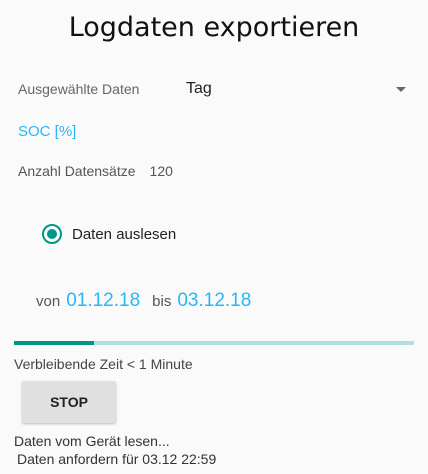 The height and width of the screenshot is (474, 428). What do you see at coordinates (161, 171) in the screenshot?
I see `record-count-value: 120` at bounding box center [161, 171].